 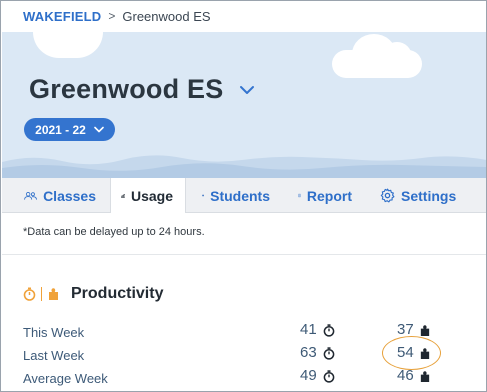 What do you see at coordinates (244, 166) in the screenshot?
I see `wave-decoration` at bounding box center [244, 166].